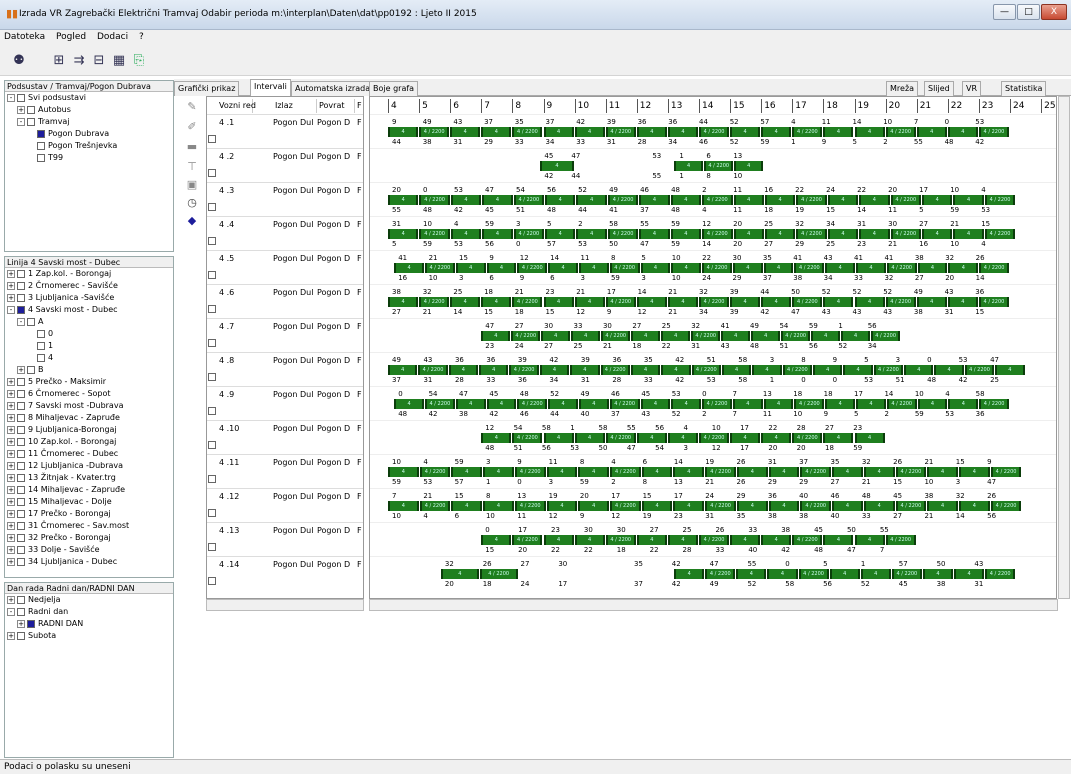 The image size is (1071, 774). I want to click on table-row: 4 .4 Pogon Dul Pogon D F, so click(285, 233).